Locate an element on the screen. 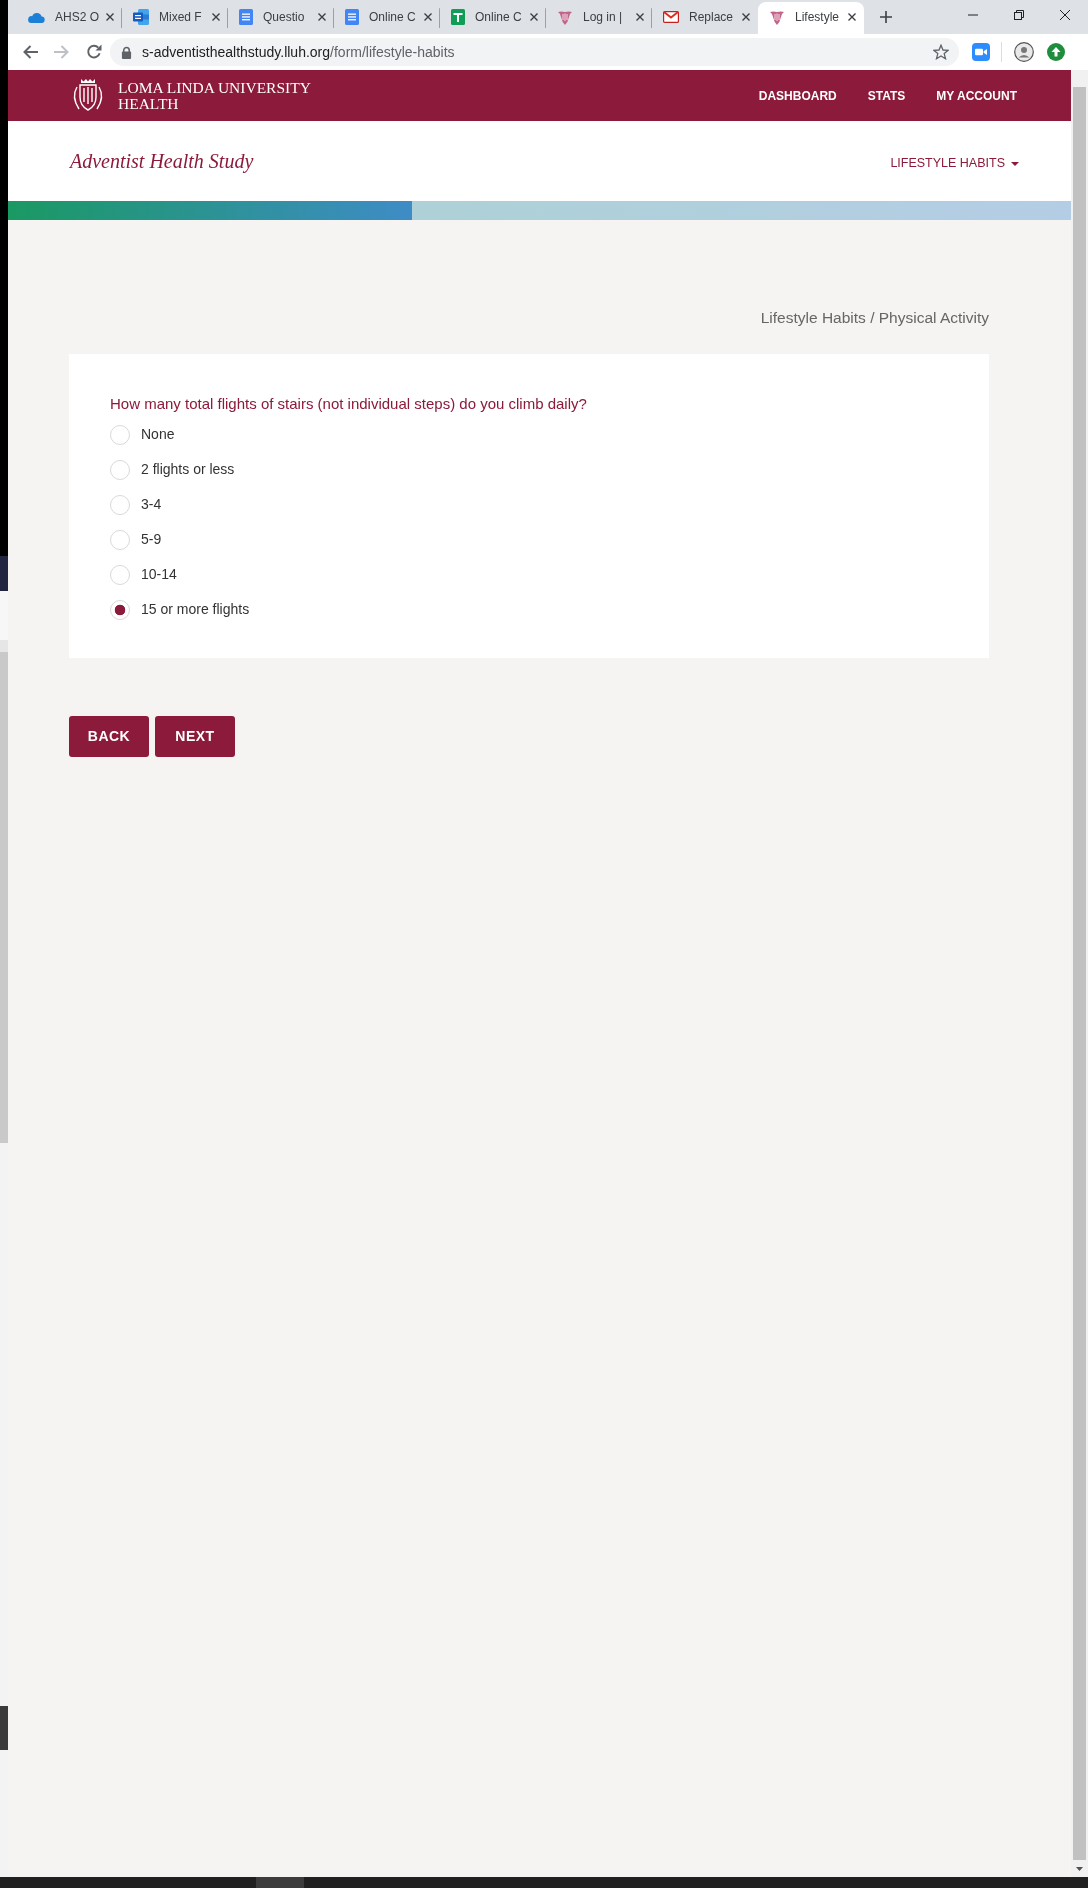 The image size is (1088, 1888). browser-tab: Replace is located at coordinates (705, 18).